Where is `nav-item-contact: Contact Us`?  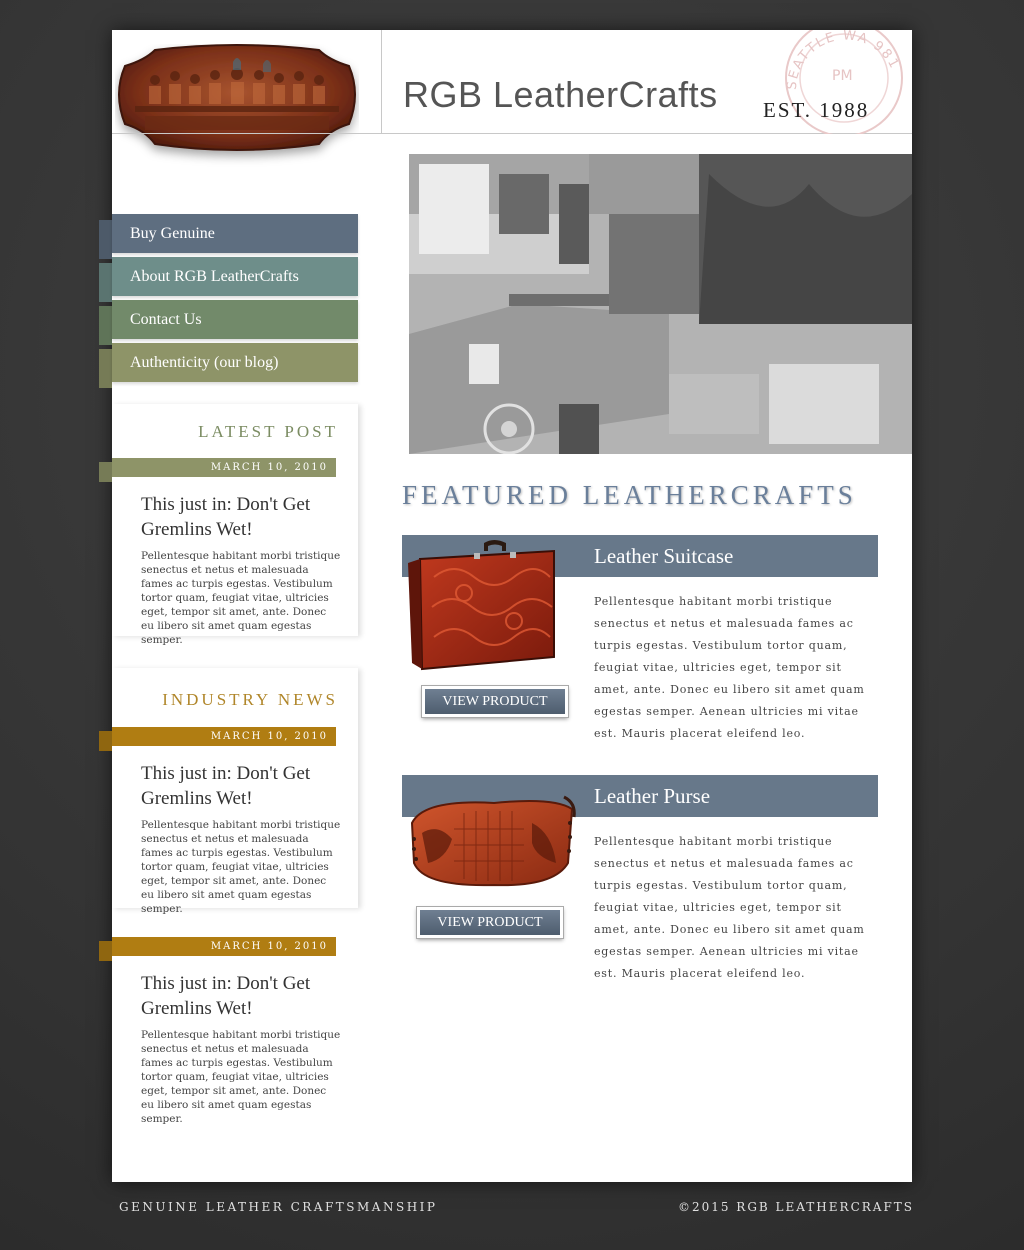 nav-item-contact: Contact Us is located at coordinates (228, 322).